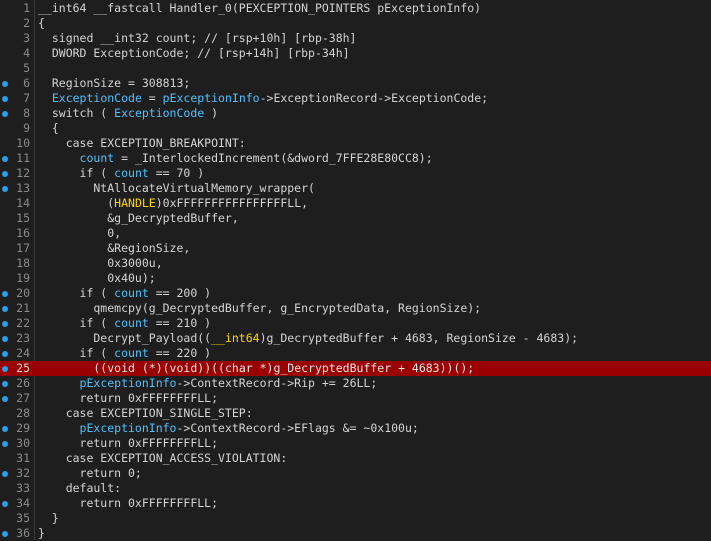 This screenshot has width=711, height=541. I want to click on line-number: 30, so click(23, 443).